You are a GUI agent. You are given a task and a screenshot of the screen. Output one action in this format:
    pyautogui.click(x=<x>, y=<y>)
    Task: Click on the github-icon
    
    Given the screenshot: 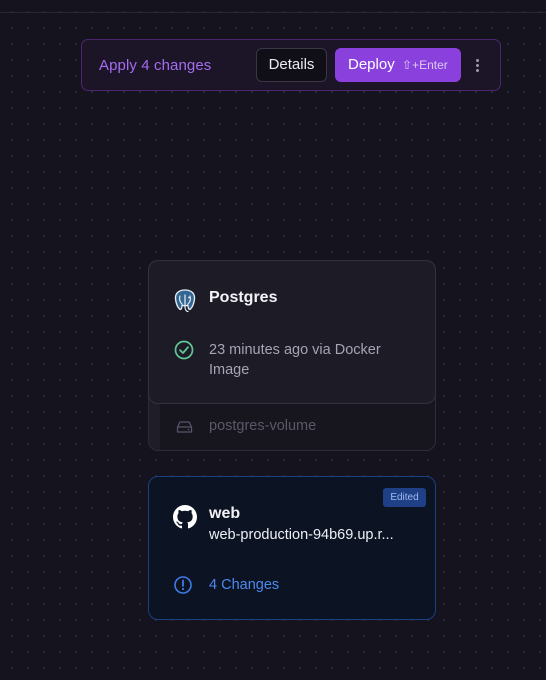 What is the action you would take?
    pyautogui.click(x=185, y=517)
    